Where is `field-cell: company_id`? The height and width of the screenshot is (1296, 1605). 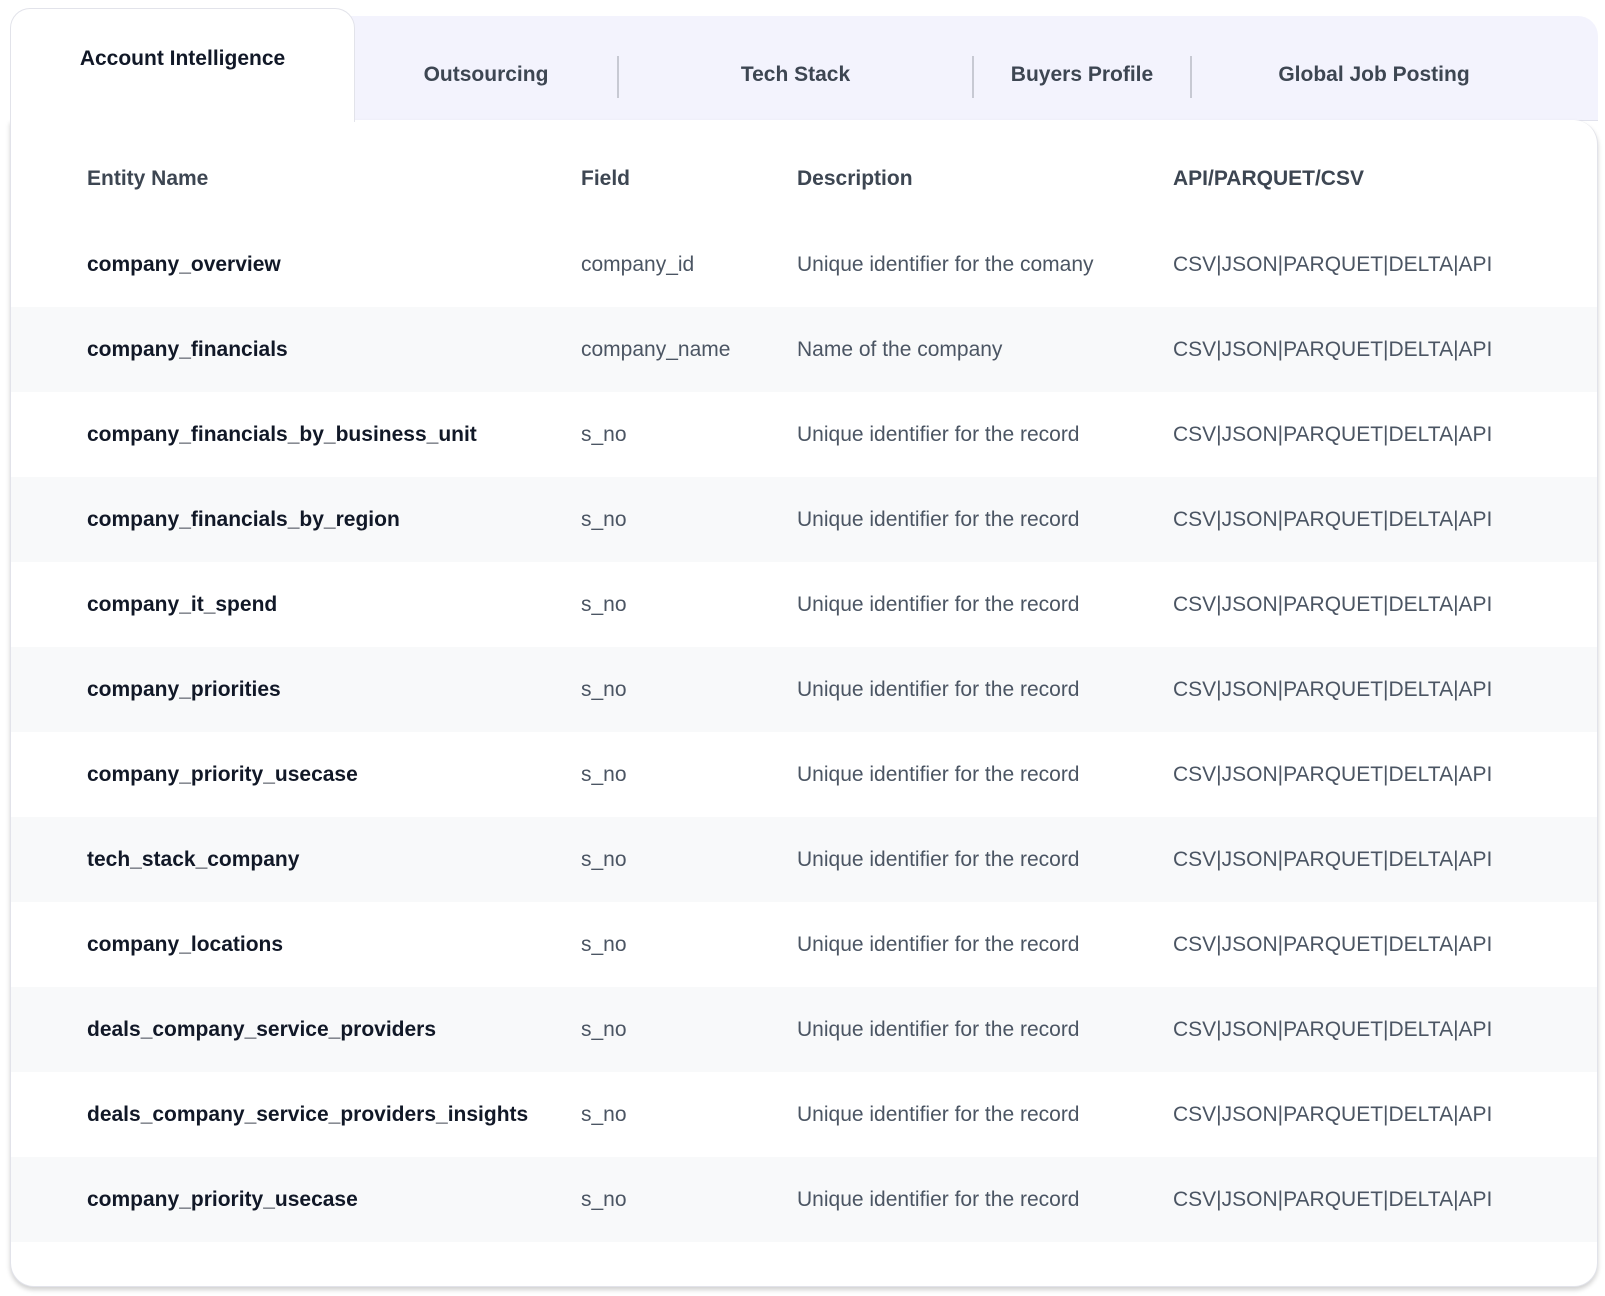
field-cell: company_id is located at coordinates (638, 264).